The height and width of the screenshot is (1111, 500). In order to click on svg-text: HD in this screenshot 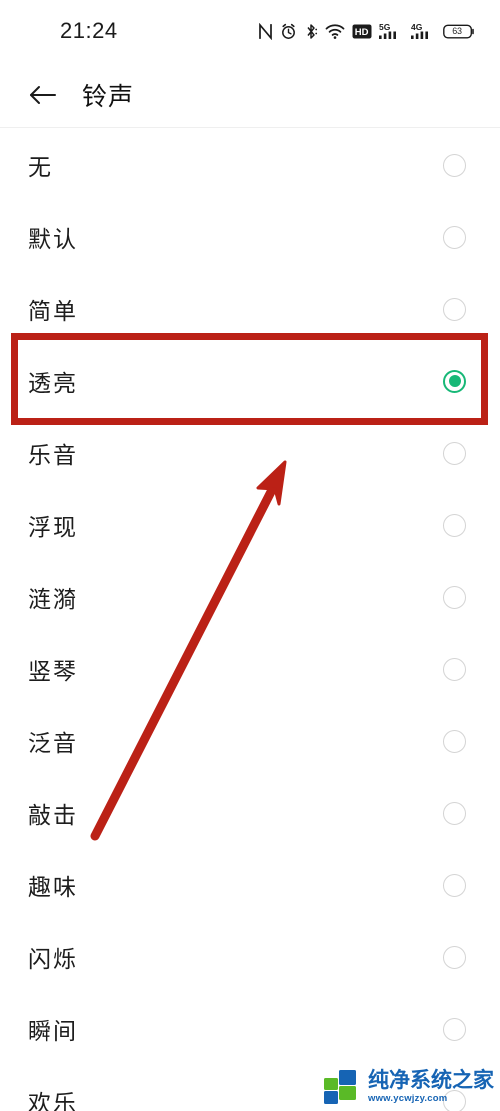, I will do `click(362, 32)`.